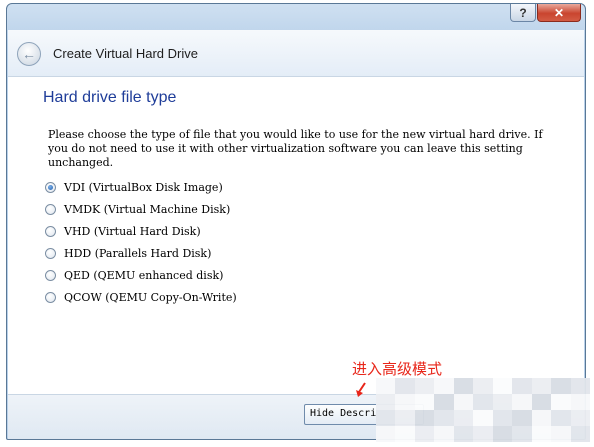 The height and width of the screenshot is (447, 594). Describe the element at coordinates (138, 253) in the screenshot. I see `option-label: HDD (Parallels Hard Disk)` at that location.